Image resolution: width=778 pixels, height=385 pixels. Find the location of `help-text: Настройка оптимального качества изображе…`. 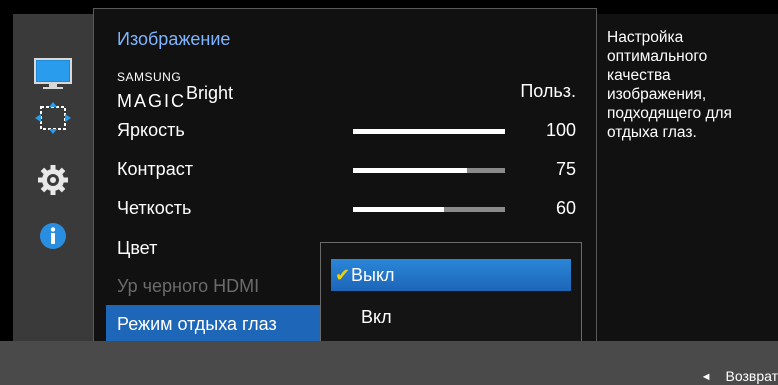

help-text: Настройка оптимального качества изображе… is located at coordinates (669, 85).